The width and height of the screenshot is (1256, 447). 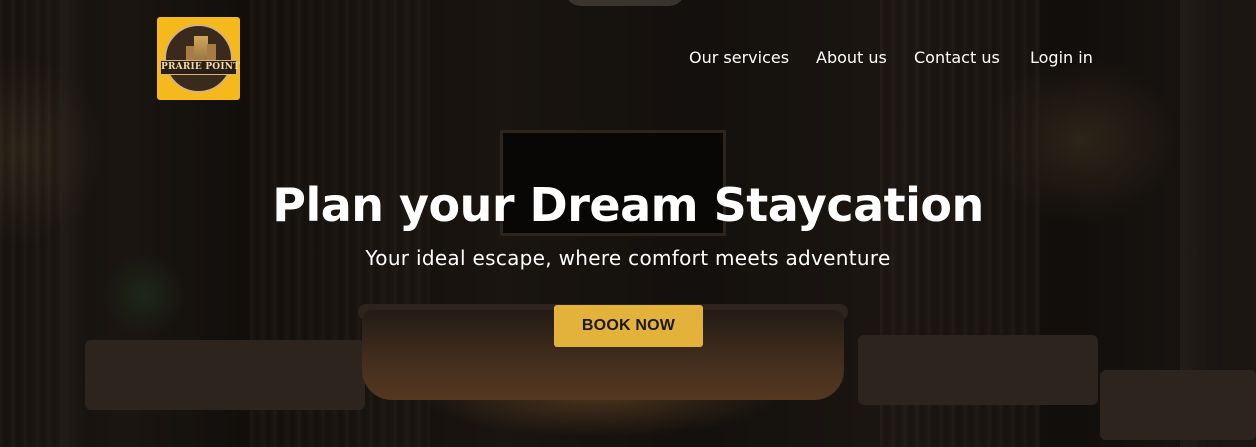 What do you see at coordinates (628, 326) in the screenshot?
I see `book-now-button: BOOK NOW` at bounding box center [628, 326].